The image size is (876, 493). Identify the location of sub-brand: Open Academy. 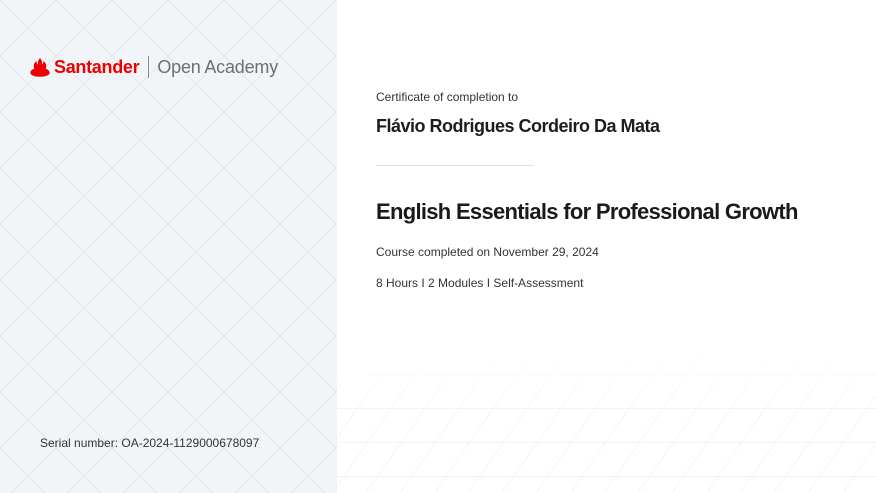
(218, 66).